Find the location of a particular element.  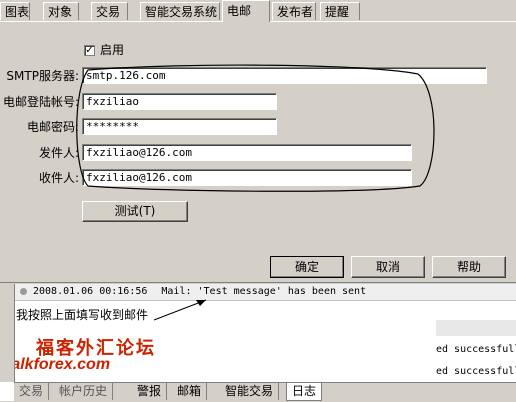

journal-time: 2008.01.06 00:16:56 is located at coordinates (90, 291).